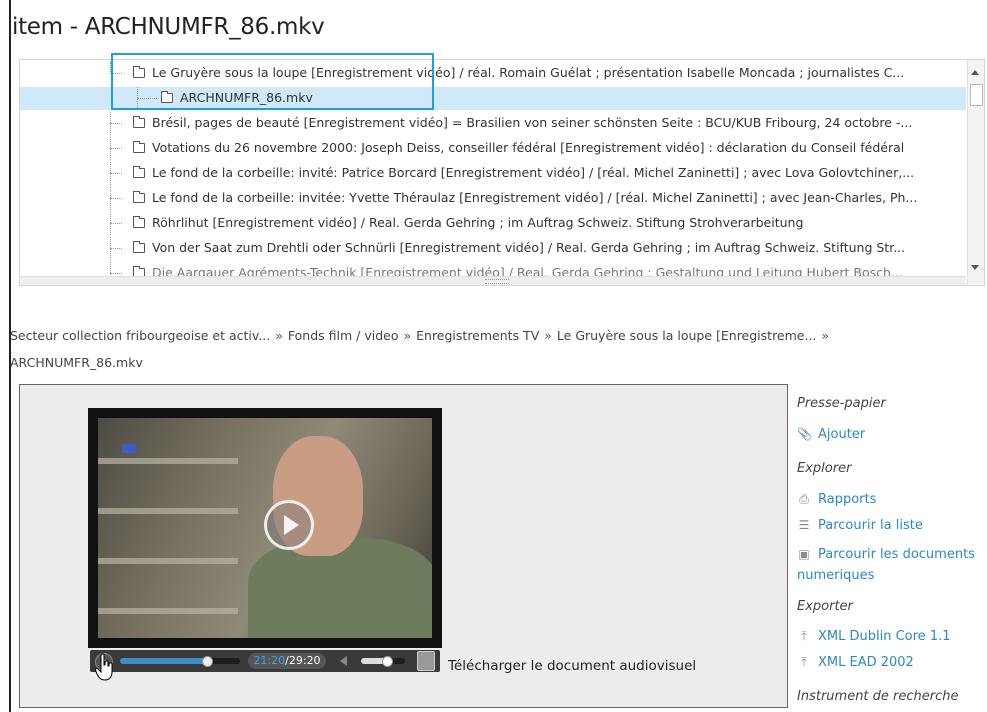 This screenshot has width=987, height=712. I want to click on add-to-clipboard-link: 📎 Ajouter, so click(831, 434).